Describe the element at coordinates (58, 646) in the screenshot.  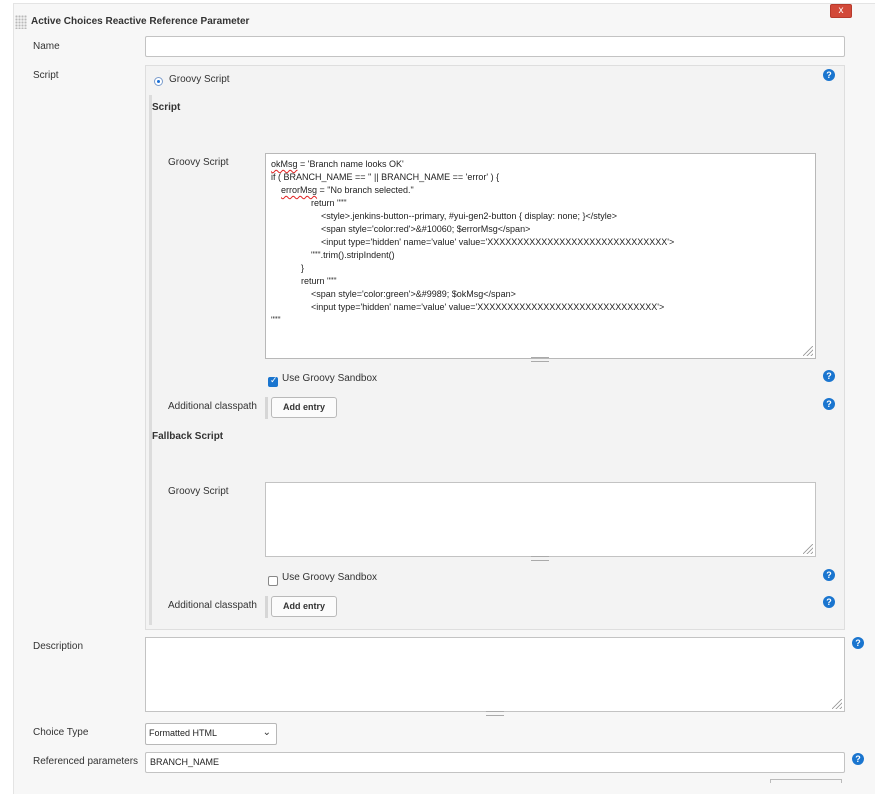
I see `description-label: Description` at that location.